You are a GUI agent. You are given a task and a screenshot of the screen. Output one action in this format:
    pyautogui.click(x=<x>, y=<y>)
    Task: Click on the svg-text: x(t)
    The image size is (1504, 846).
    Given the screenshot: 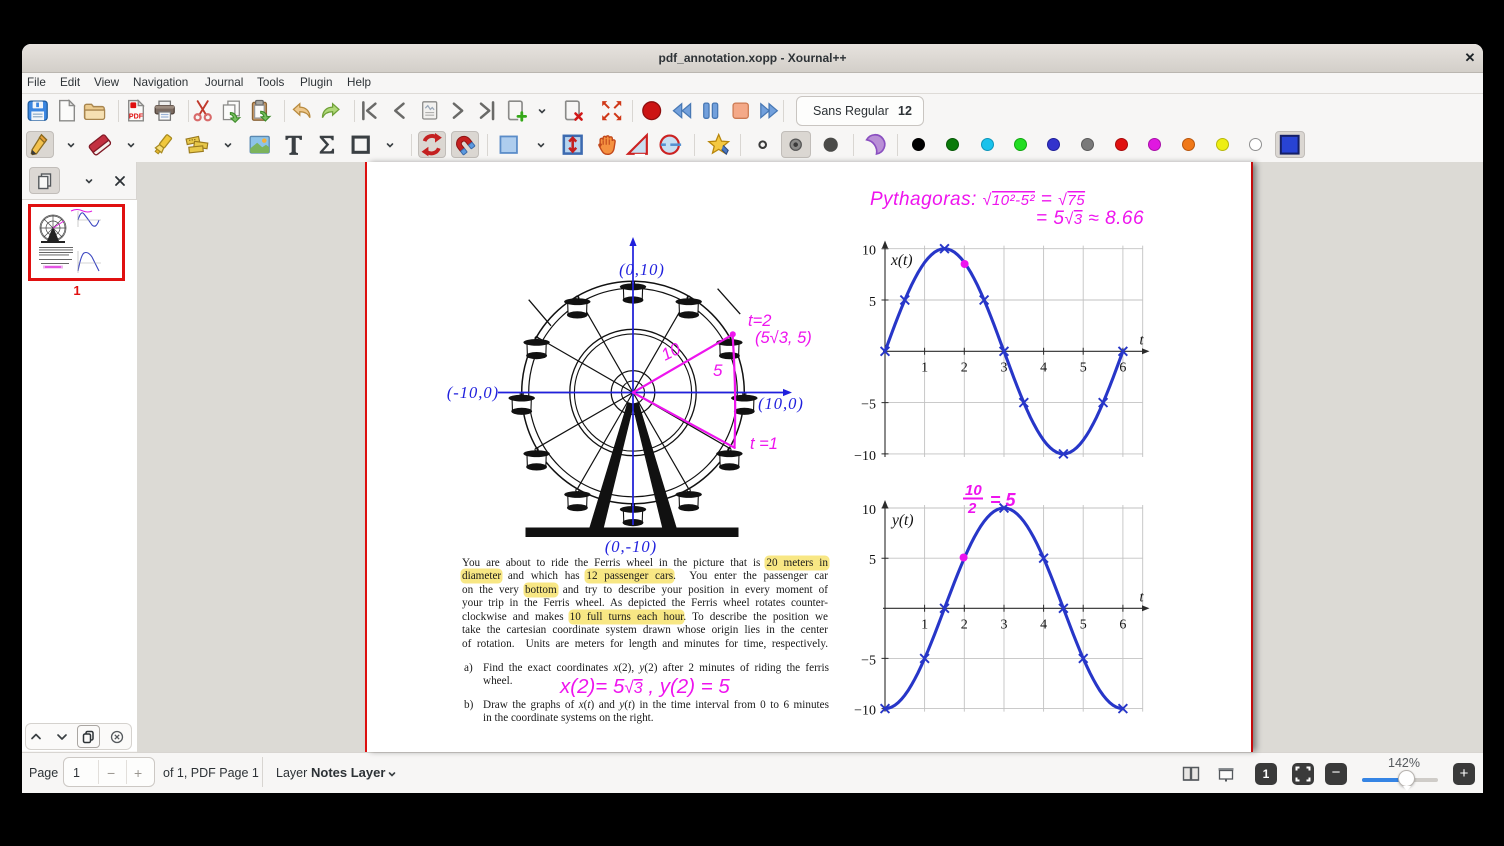 What is the action you would take?
    pyautogui.click(x=901, y=260)
    